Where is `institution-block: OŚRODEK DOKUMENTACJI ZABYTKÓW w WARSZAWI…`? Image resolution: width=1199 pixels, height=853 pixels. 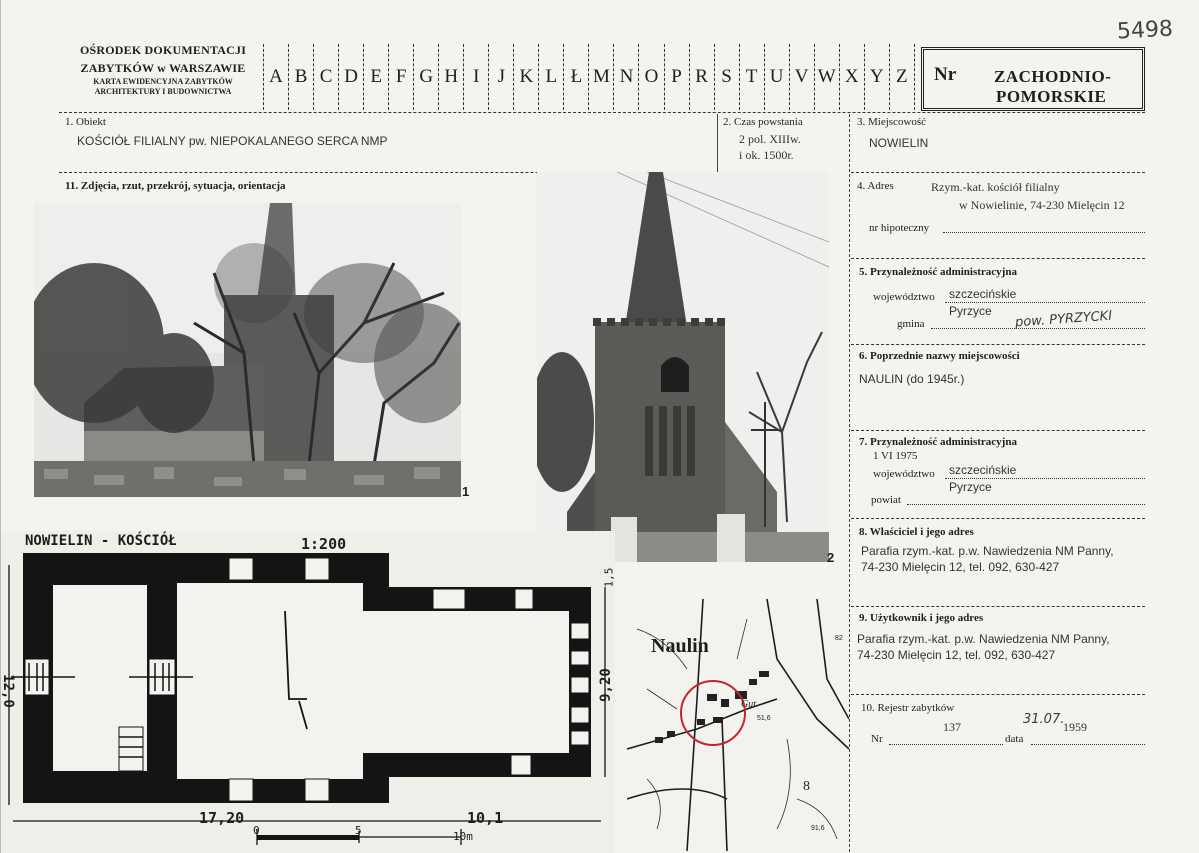 institution-block: OŚRODEK DOKUMENTACJI ZABYTKÓW w WARSZAWI… is located at coordinates (163, 70).